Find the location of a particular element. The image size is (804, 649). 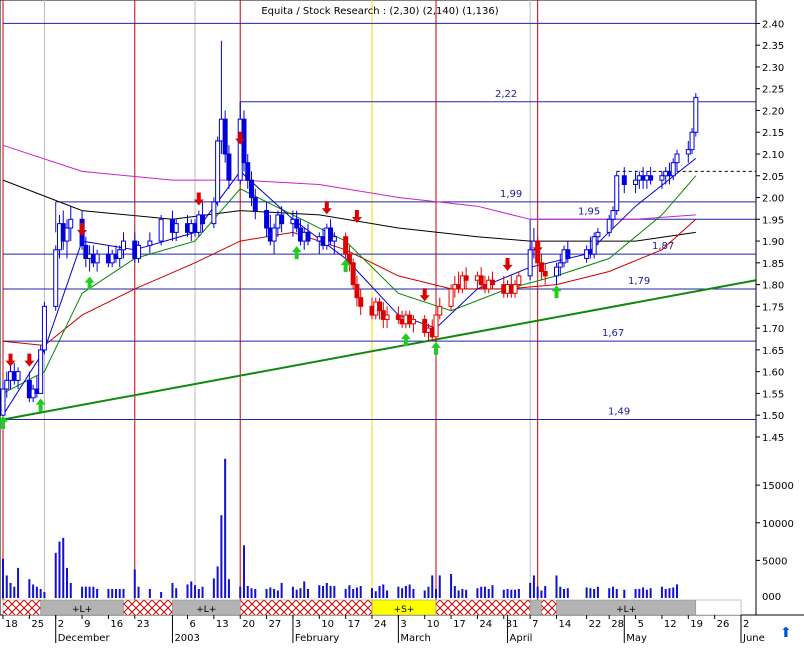

x-date-label: 12 is located at coordinates (670, 624).